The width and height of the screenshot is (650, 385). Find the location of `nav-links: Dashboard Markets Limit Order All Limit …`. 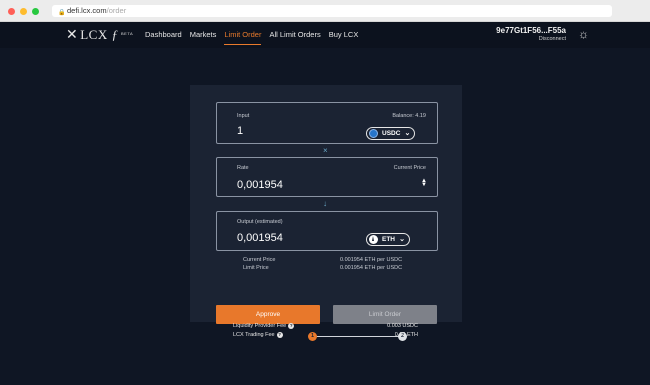

nav-links: Dashboard Markets Limit Order All Limit … is located at coordinates (255, 35).